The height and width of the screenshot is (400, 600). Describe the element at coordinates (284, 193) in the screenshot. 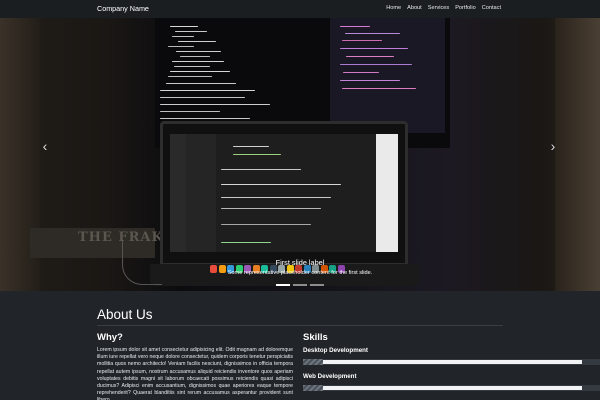

I see `laptop-image` at that location.